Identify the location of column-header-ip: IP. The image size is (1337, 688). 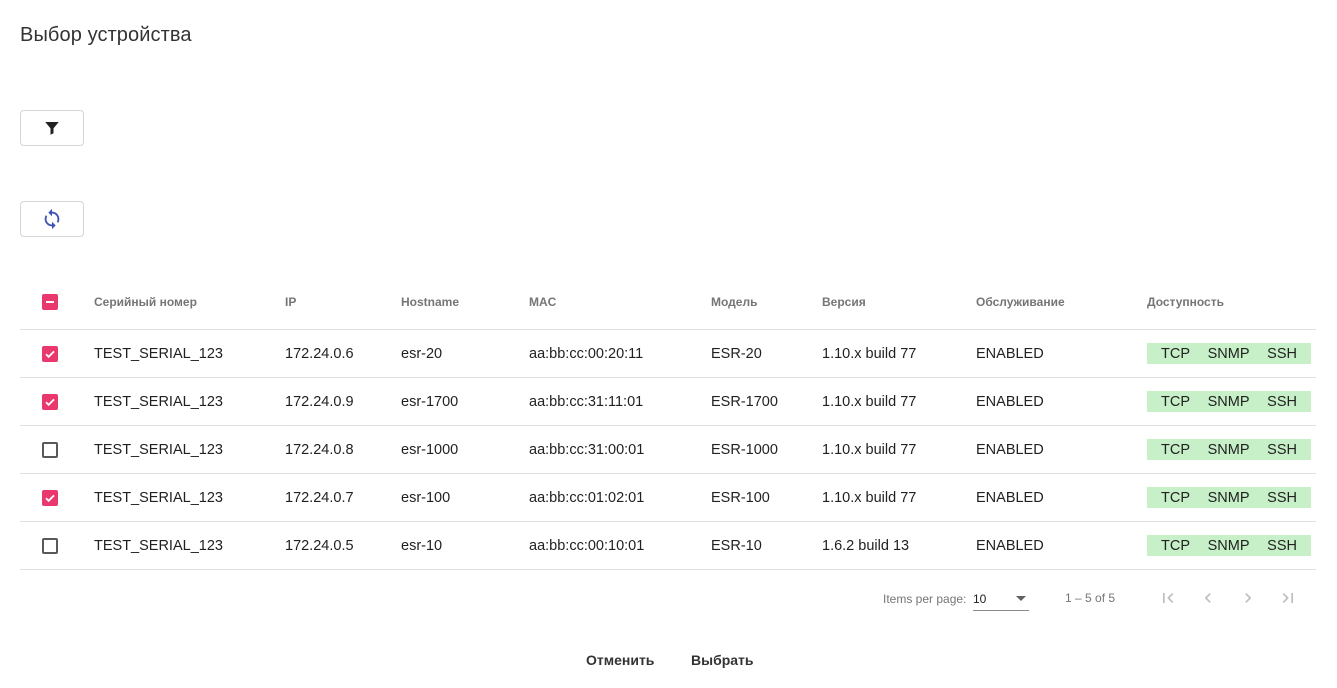
(290, 301).